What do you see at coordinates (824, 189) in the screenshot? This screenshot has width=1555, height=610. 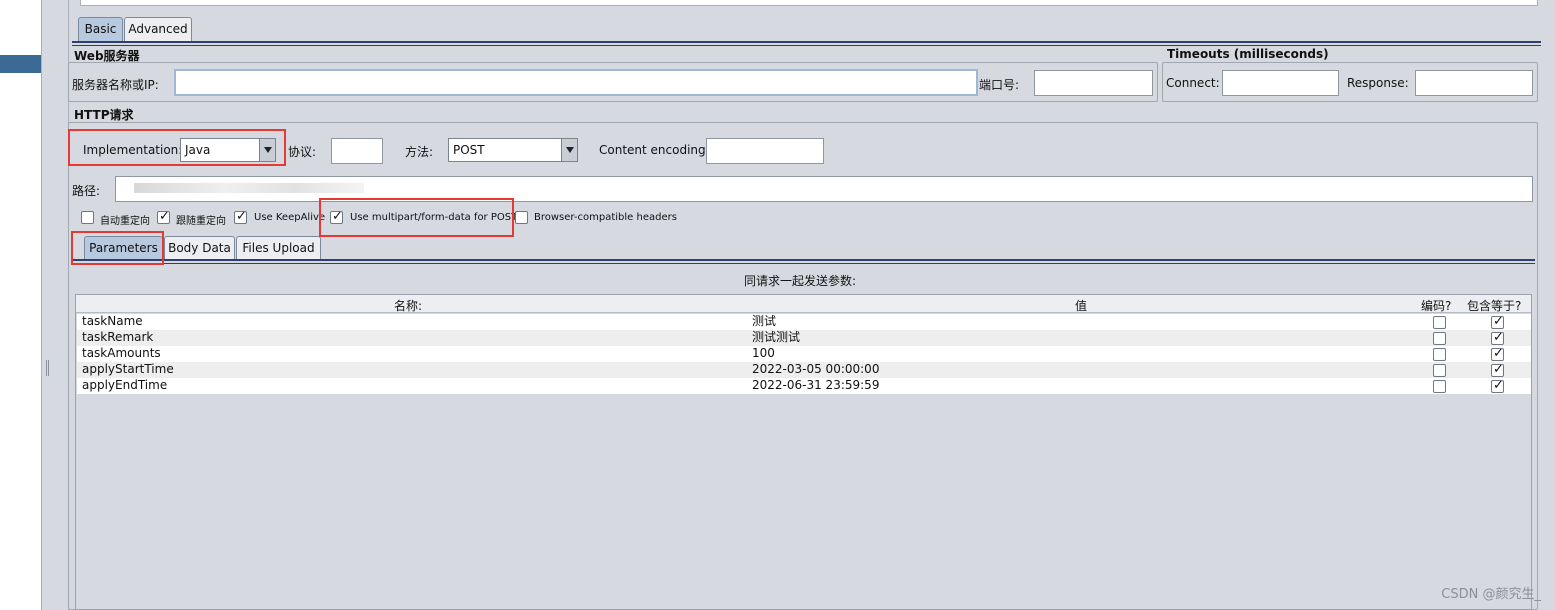 I see `path-input` at bounding box center [824, 189].